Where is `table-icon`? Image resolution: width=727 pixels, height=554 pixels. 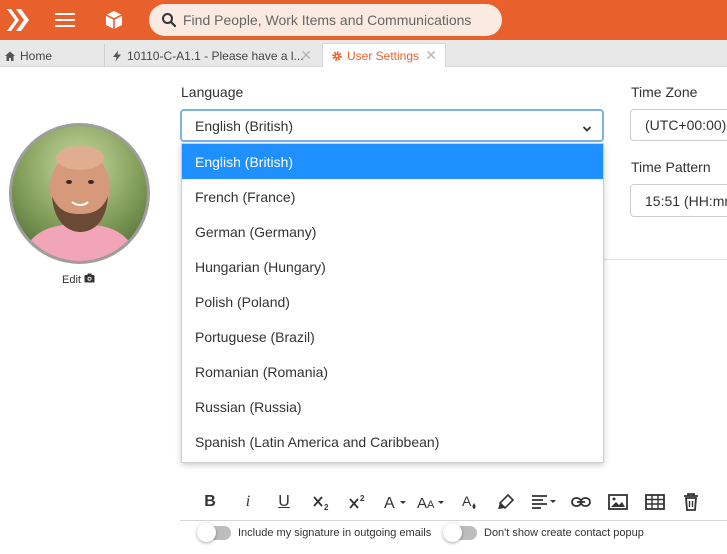
table-icon is located at coordinates (655, 502).